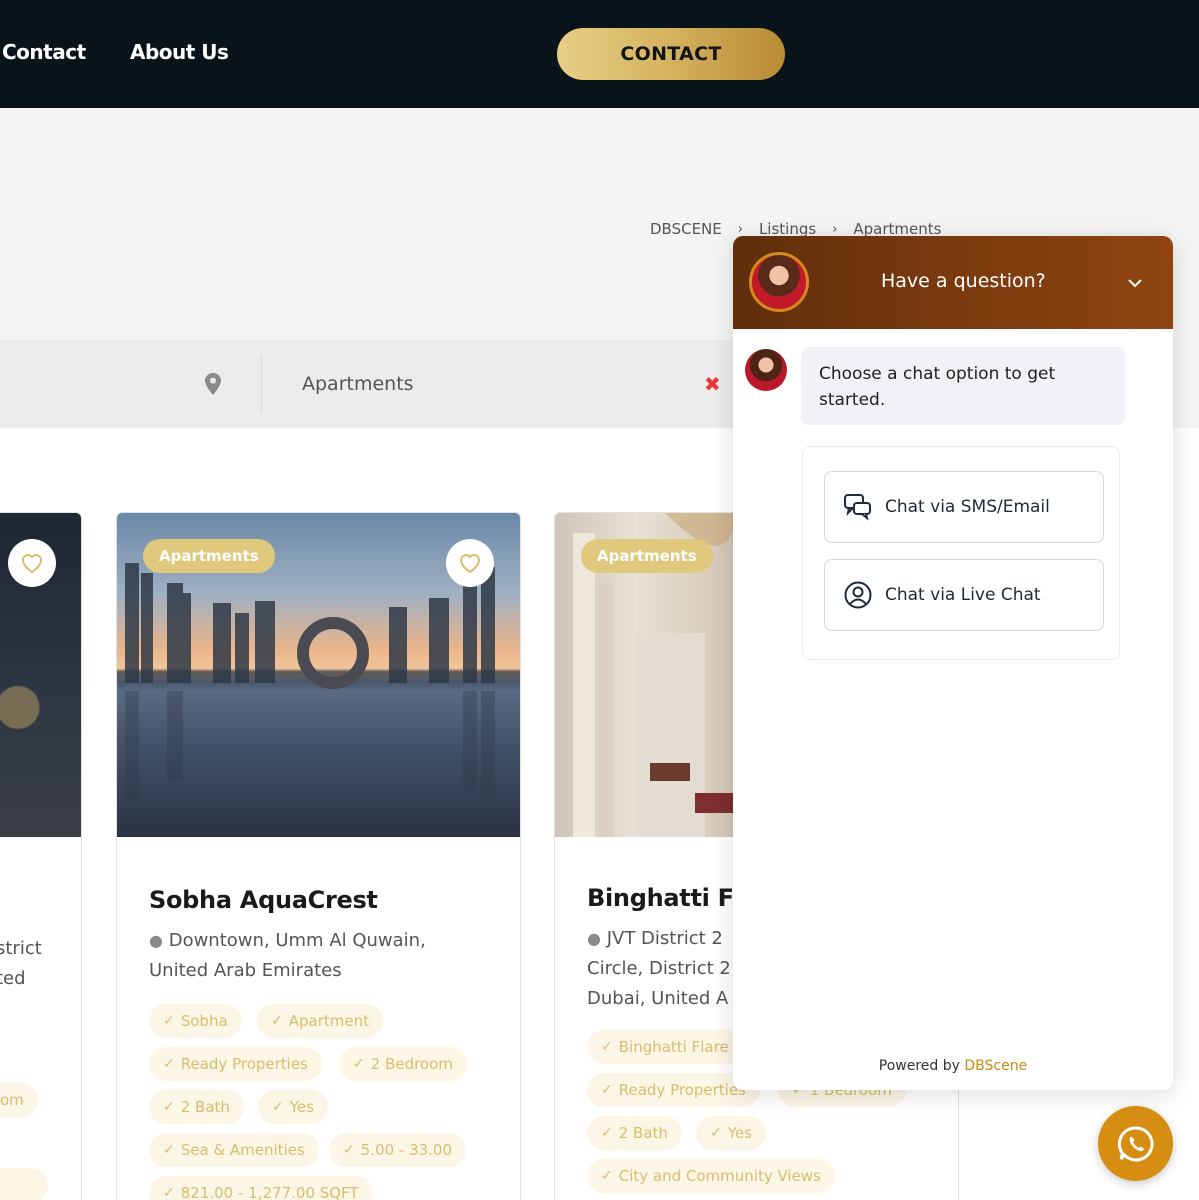 Image resolution: width=1199 pixels, height=1200 pixels. I want to click on category-select: Apartments, so click(358, 384).